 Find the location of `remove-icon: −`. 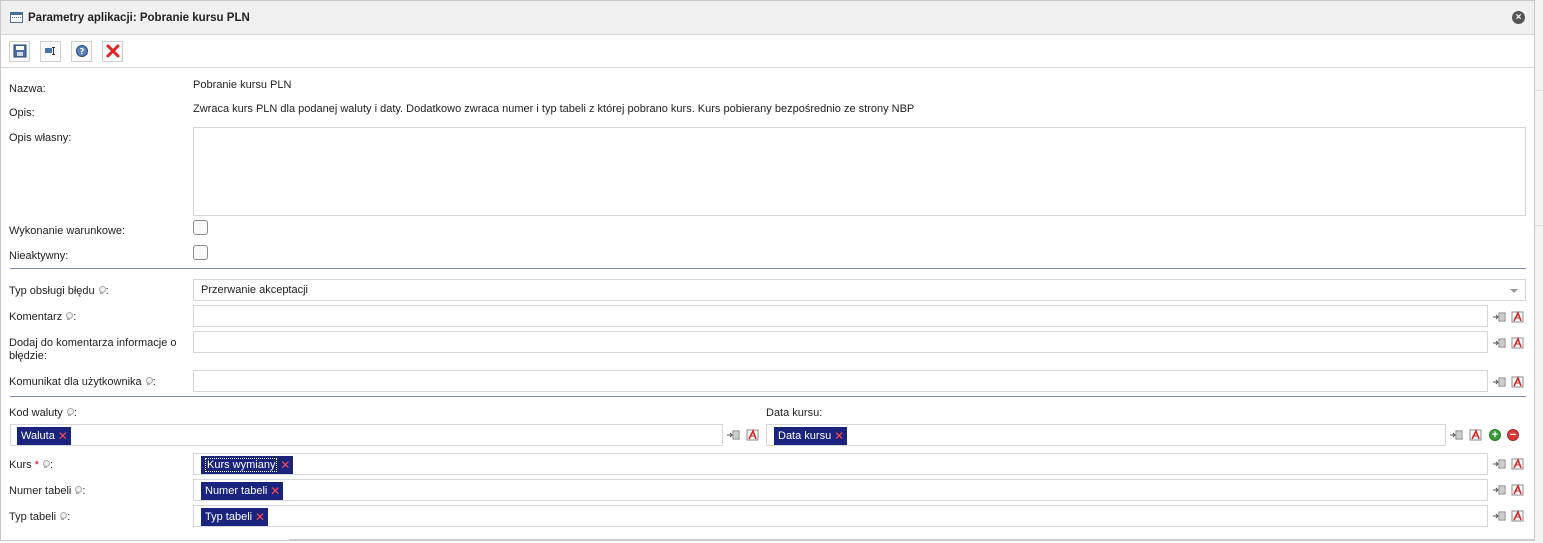

remove-icon: − is located at coordinates (1513, 435).